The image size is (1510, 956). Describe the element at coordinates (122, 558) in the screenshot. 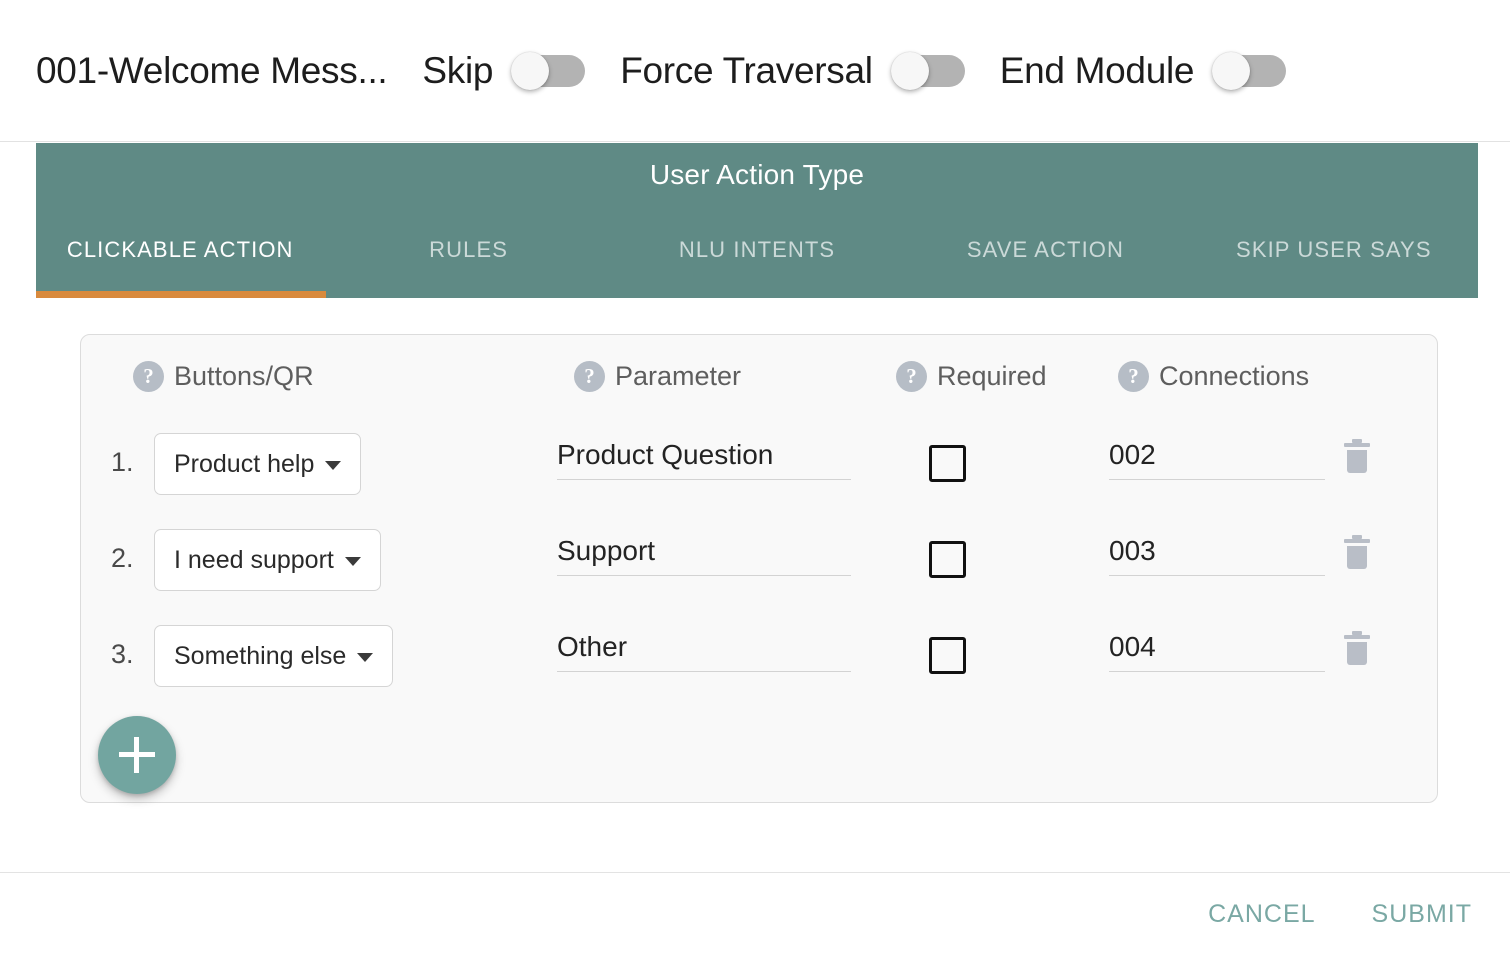

I see `row-index: 2.` at that location.